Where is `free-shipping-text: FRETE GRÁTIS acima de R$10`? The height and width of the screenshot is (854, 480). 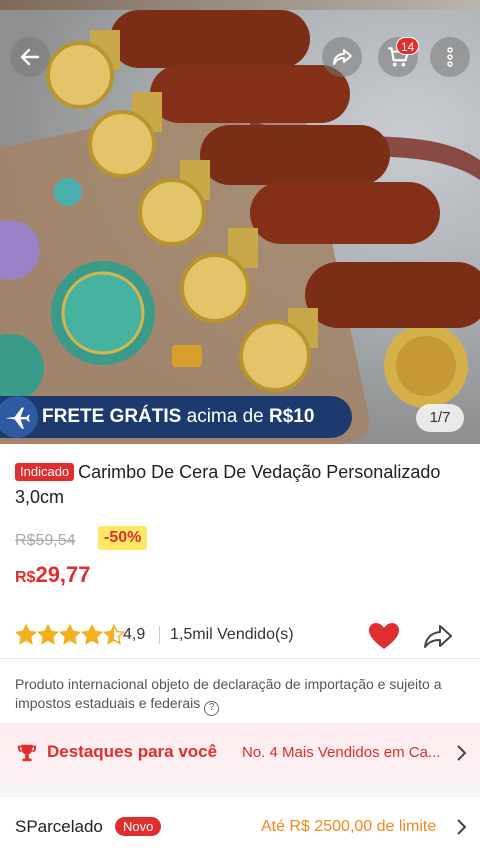
free-shipping-text: FRETE GRÁTIS acima de R$10 is located at coordinates (178, 417).